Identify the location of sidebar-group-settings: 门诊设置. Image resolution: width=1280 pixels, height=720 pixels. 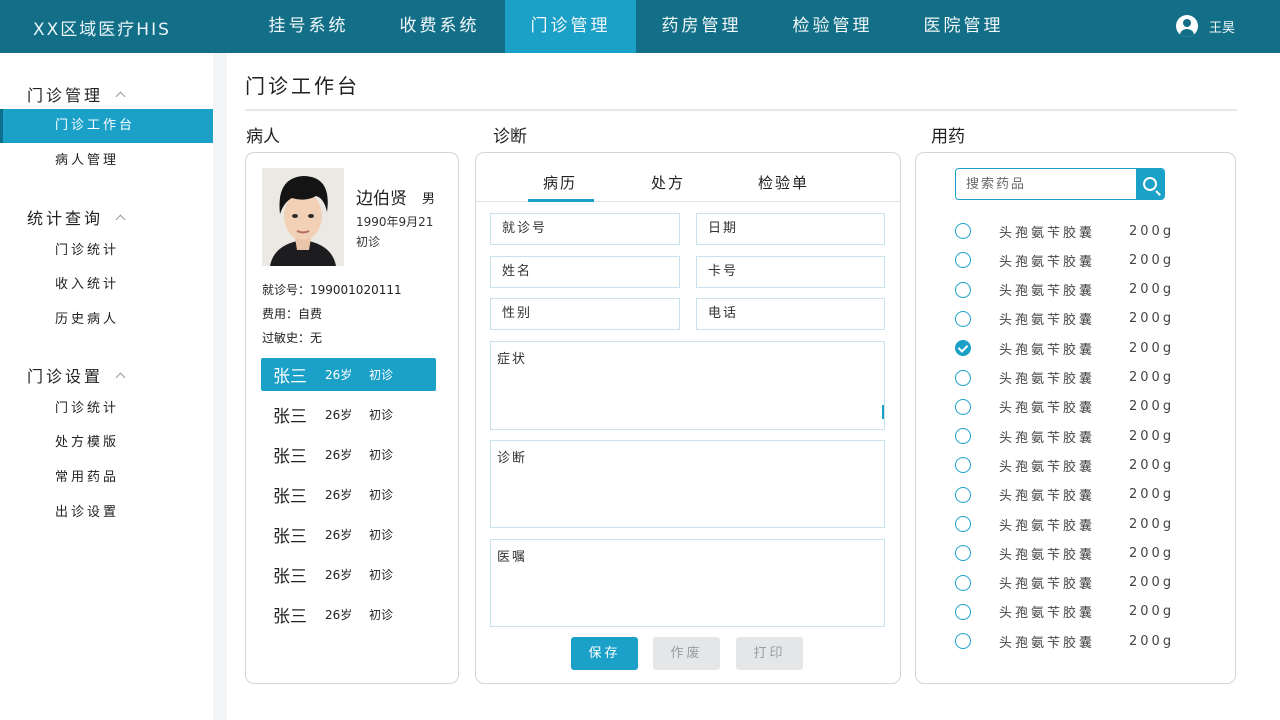
(76, 375).